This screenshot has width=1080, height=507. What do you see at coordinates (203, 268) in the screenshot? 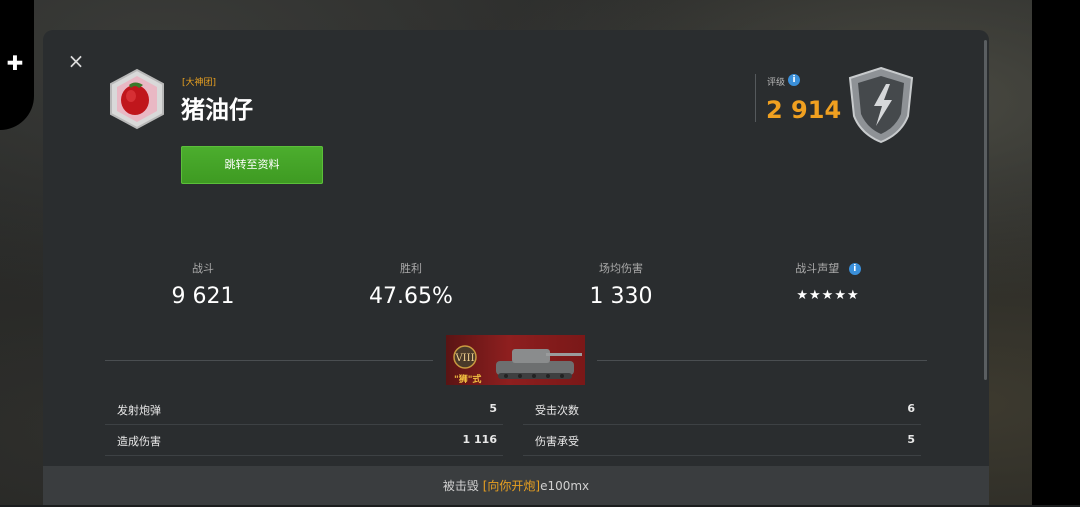
I see `stat-label: 战斗` at bounding box center [203, 268].